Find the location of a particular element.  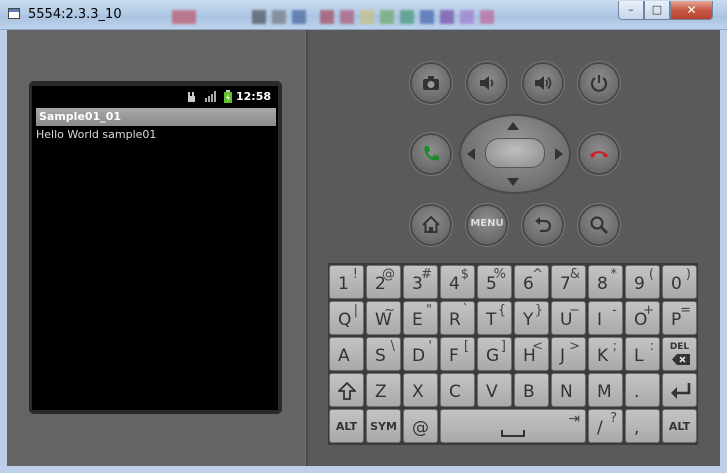

key-t: T{ is located at coordinates (494, 318).